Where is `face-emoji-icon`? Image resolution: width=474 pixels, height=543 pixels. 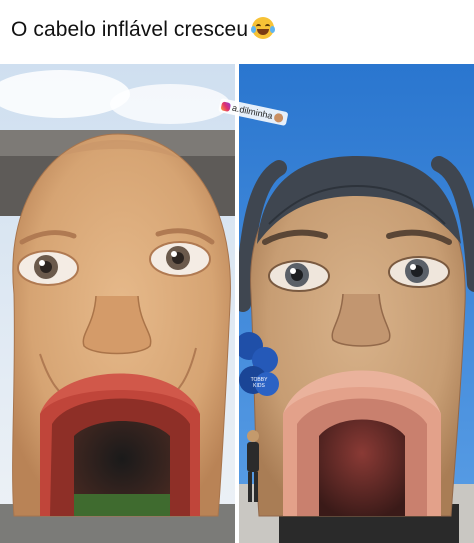
face-emoji-icon is located at coordinates (279, 117).